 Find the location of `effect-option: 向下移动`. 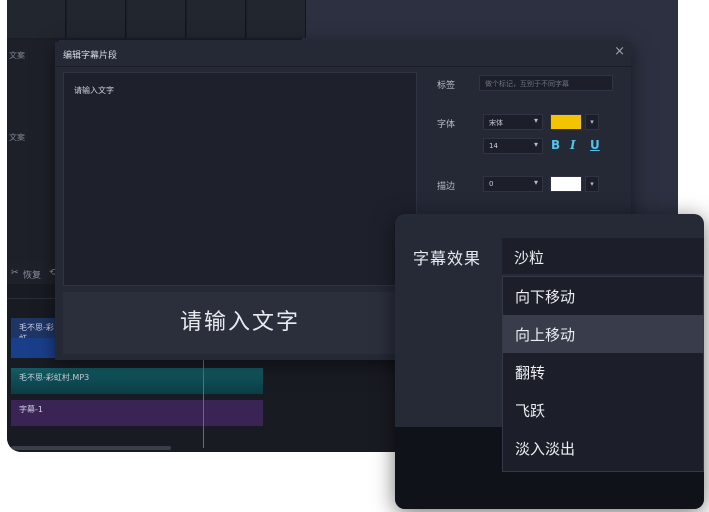

effect-option: 向下移动 is located at coordinates (603, 296).